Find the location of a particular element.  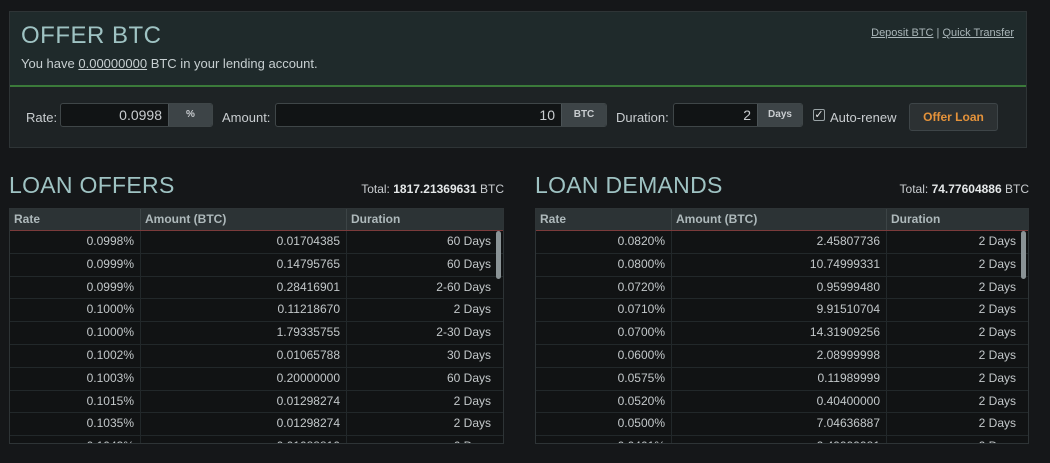

table-row: 0.0999% 0.28416901 2-60 Days is located at coordinates (256, 288).